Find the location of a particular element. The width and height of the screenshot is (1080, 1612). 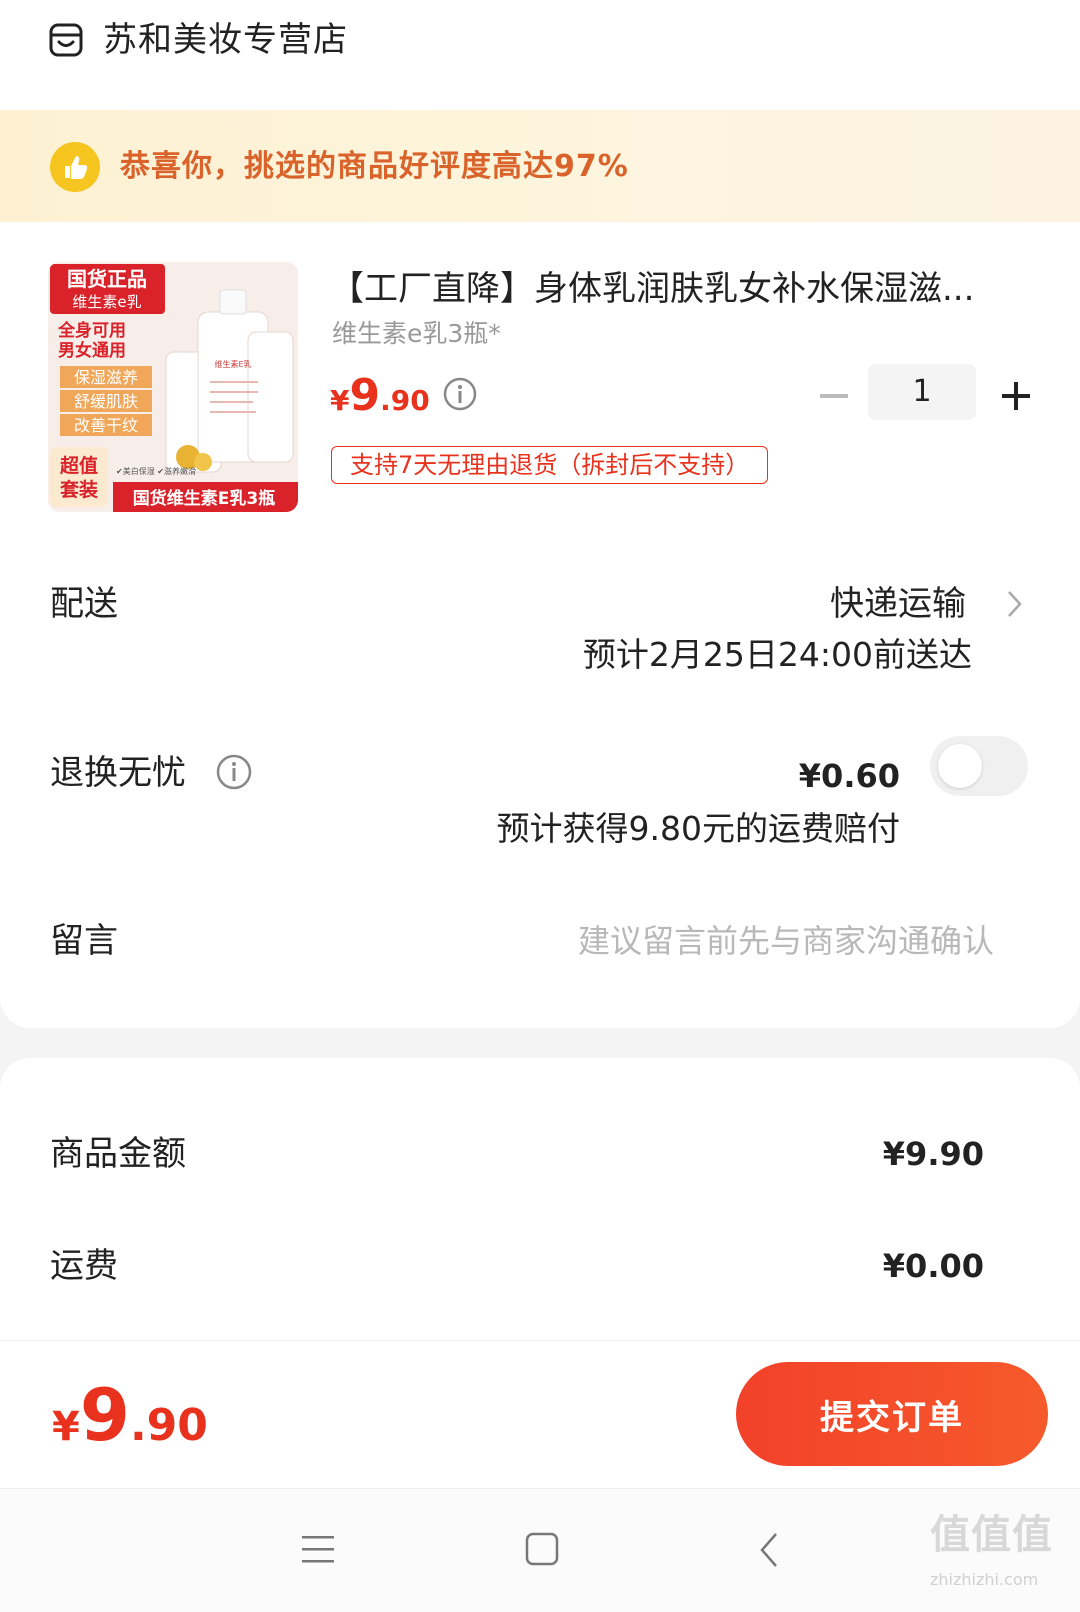

image-corner-2: 套装 is located at coordinates (78, 489).